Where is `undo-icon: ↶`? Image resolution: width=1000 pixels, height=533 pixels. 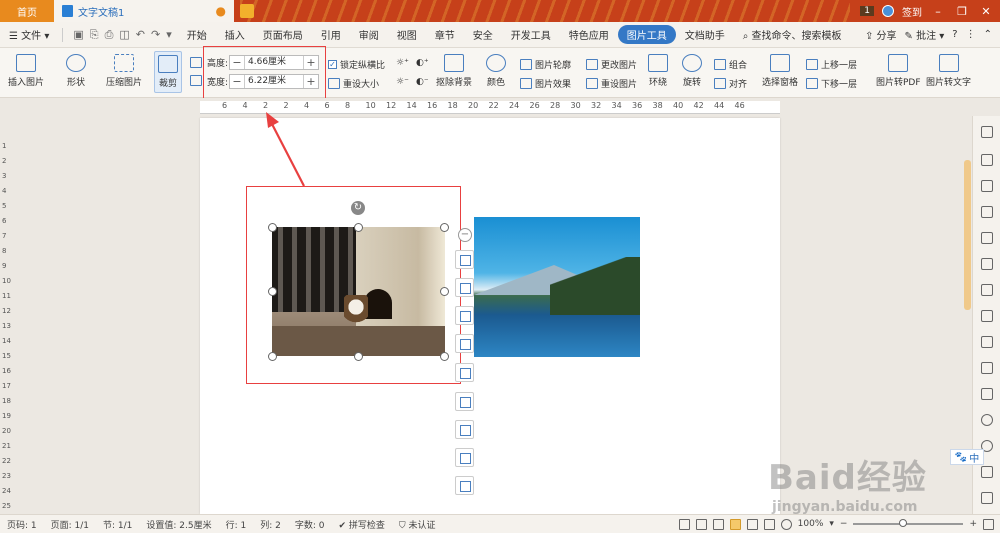 undo-icon: ↶ is located at coordinates (140, 35).